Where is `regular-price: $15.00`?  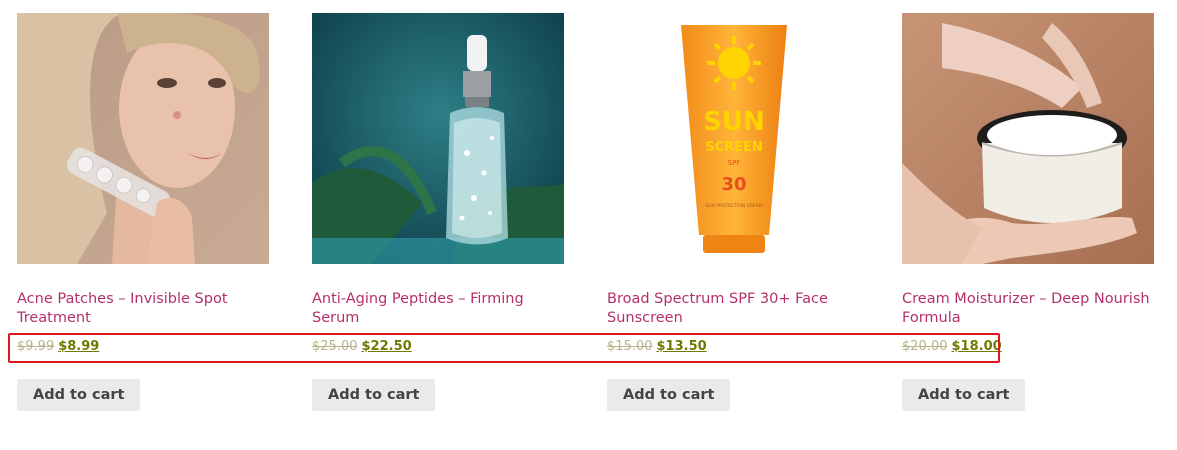
regular-price: $15.00 is located at coordinates (630, 346).